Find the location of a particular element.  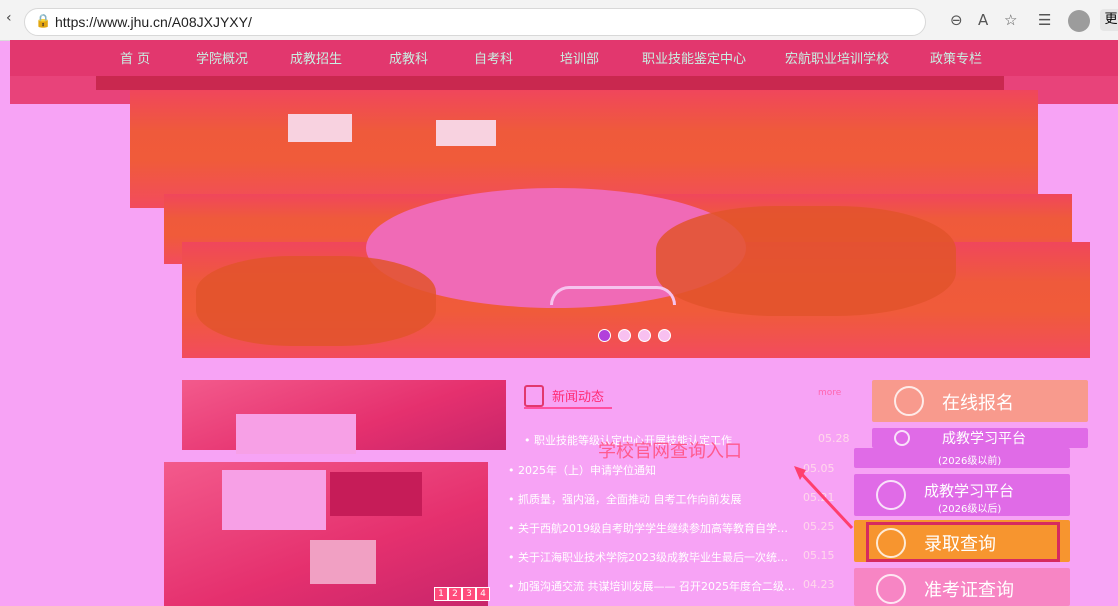

news-date: 05.28 is located at coordinates (834, 438).